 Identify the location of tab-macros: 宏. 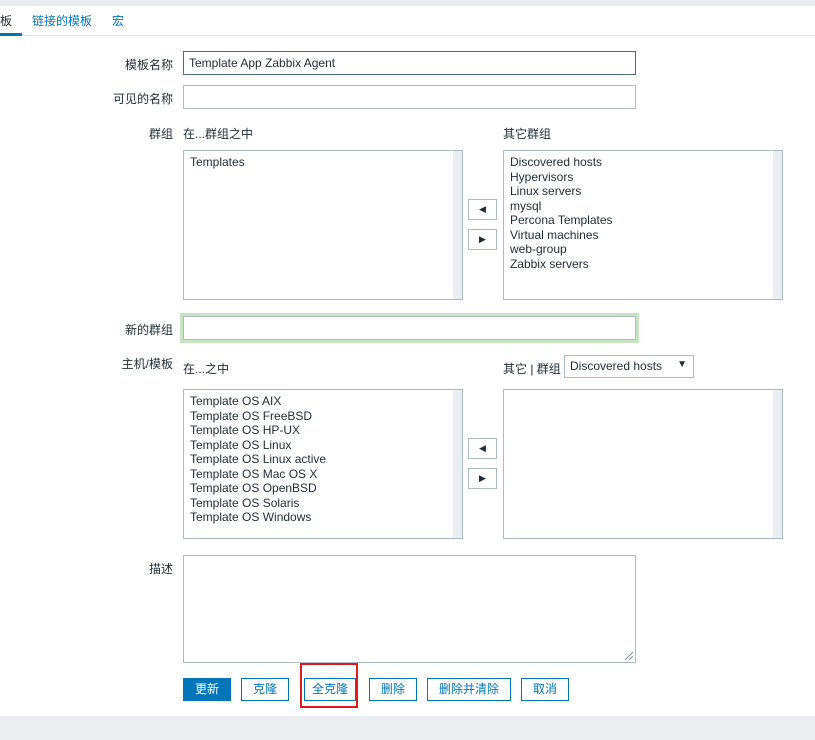
(118, 20).